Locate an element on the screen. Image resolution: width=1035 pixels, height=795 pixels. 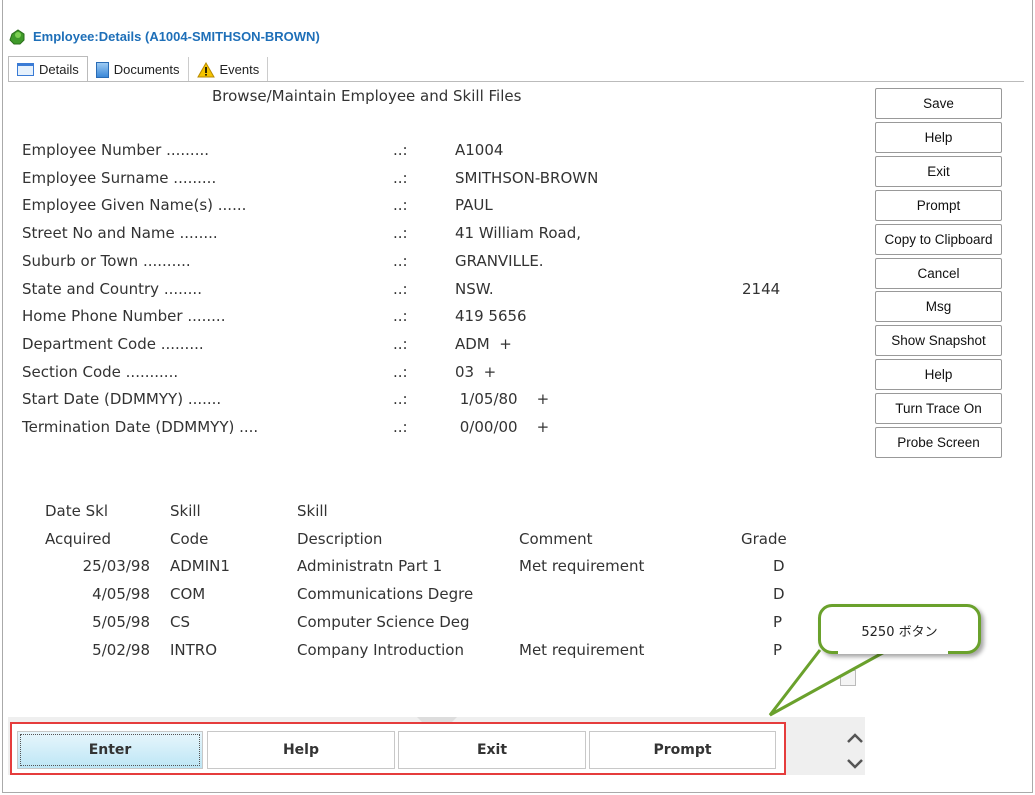
tab-bar: Details Documents Events is located at coordinates (138, 69).